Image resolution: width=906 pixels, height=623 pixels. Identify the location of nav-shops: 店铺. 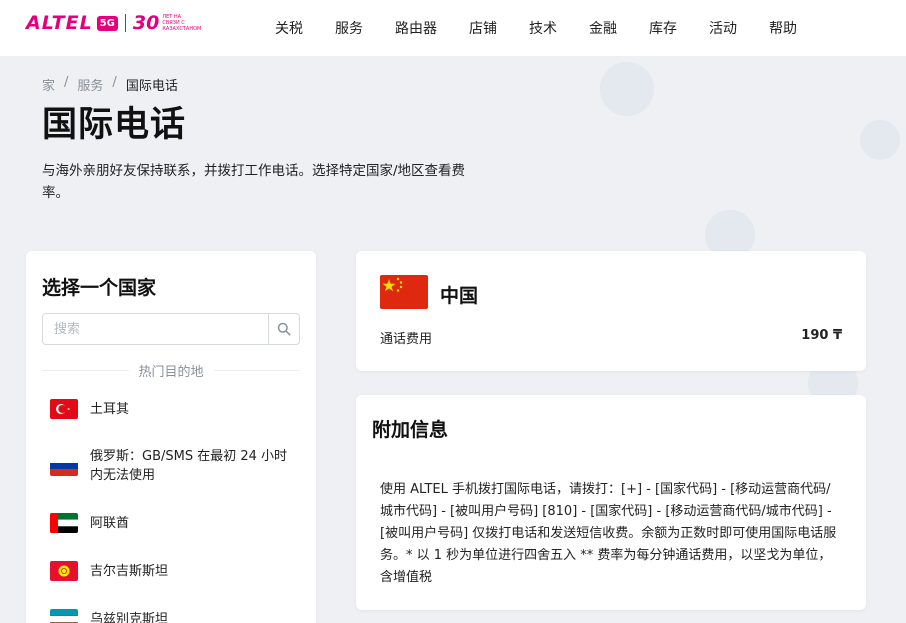
(483, 28).